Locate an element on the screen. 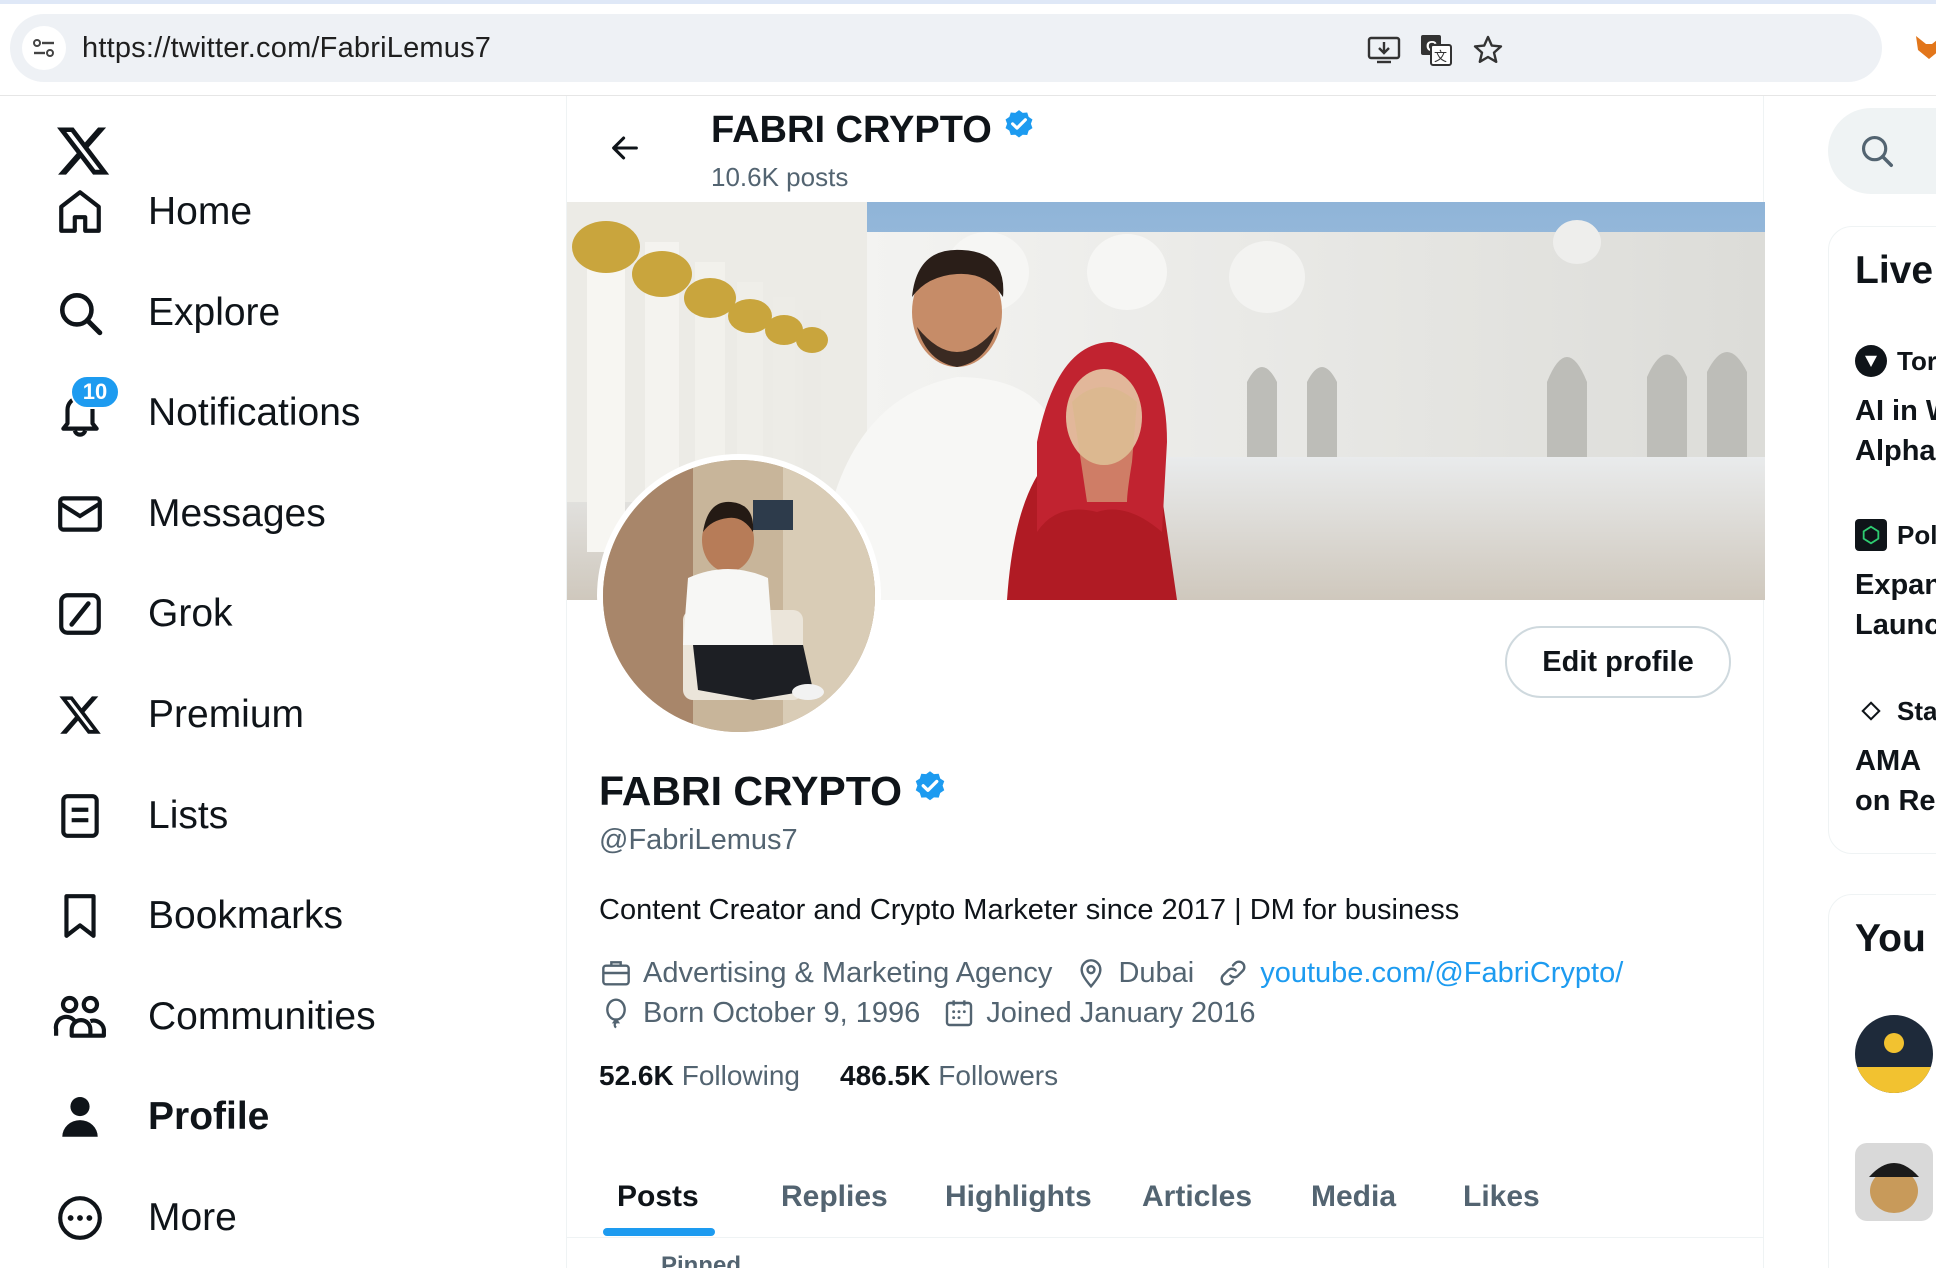 The height and width of the screenshot is (1268, 1936). location-pin-icon is located at coordinates (1091, 973).